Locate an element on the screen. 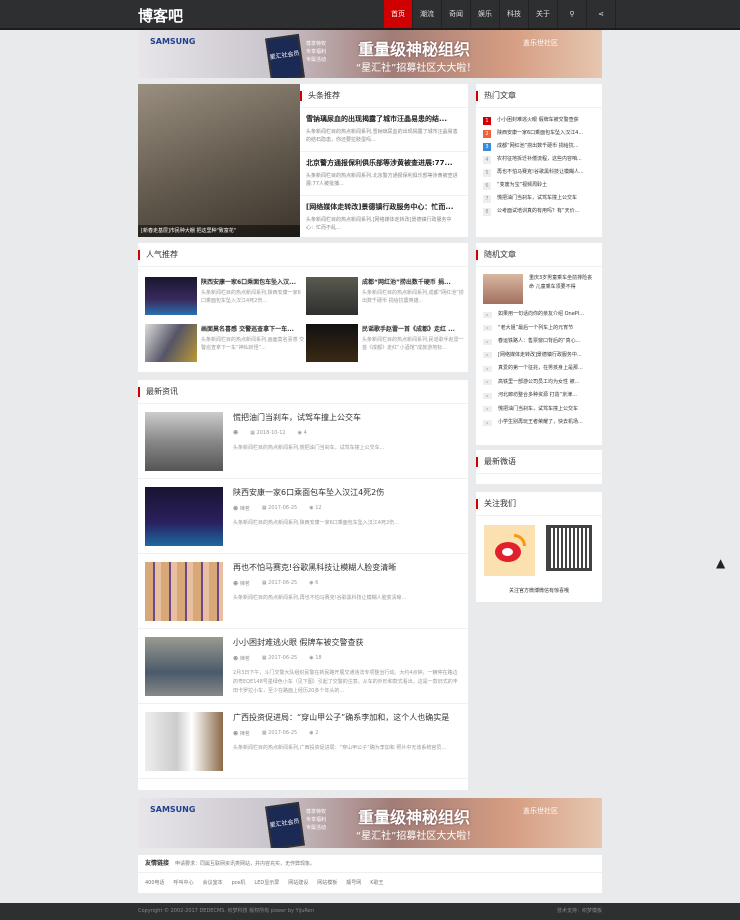 The width and height of the screenshot is (740, 920). nav-trend: 潮流 is located at coordinates (427, 14).